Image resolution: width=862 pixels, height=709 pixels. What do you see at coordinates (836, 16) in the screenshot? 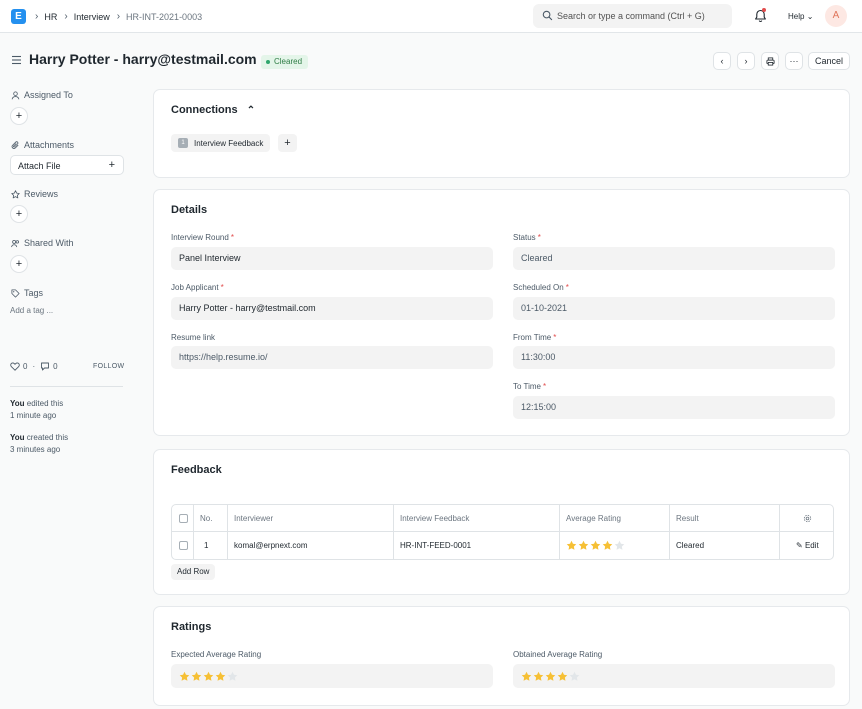
I see `avatar: A` at bounding box center [836, 16].